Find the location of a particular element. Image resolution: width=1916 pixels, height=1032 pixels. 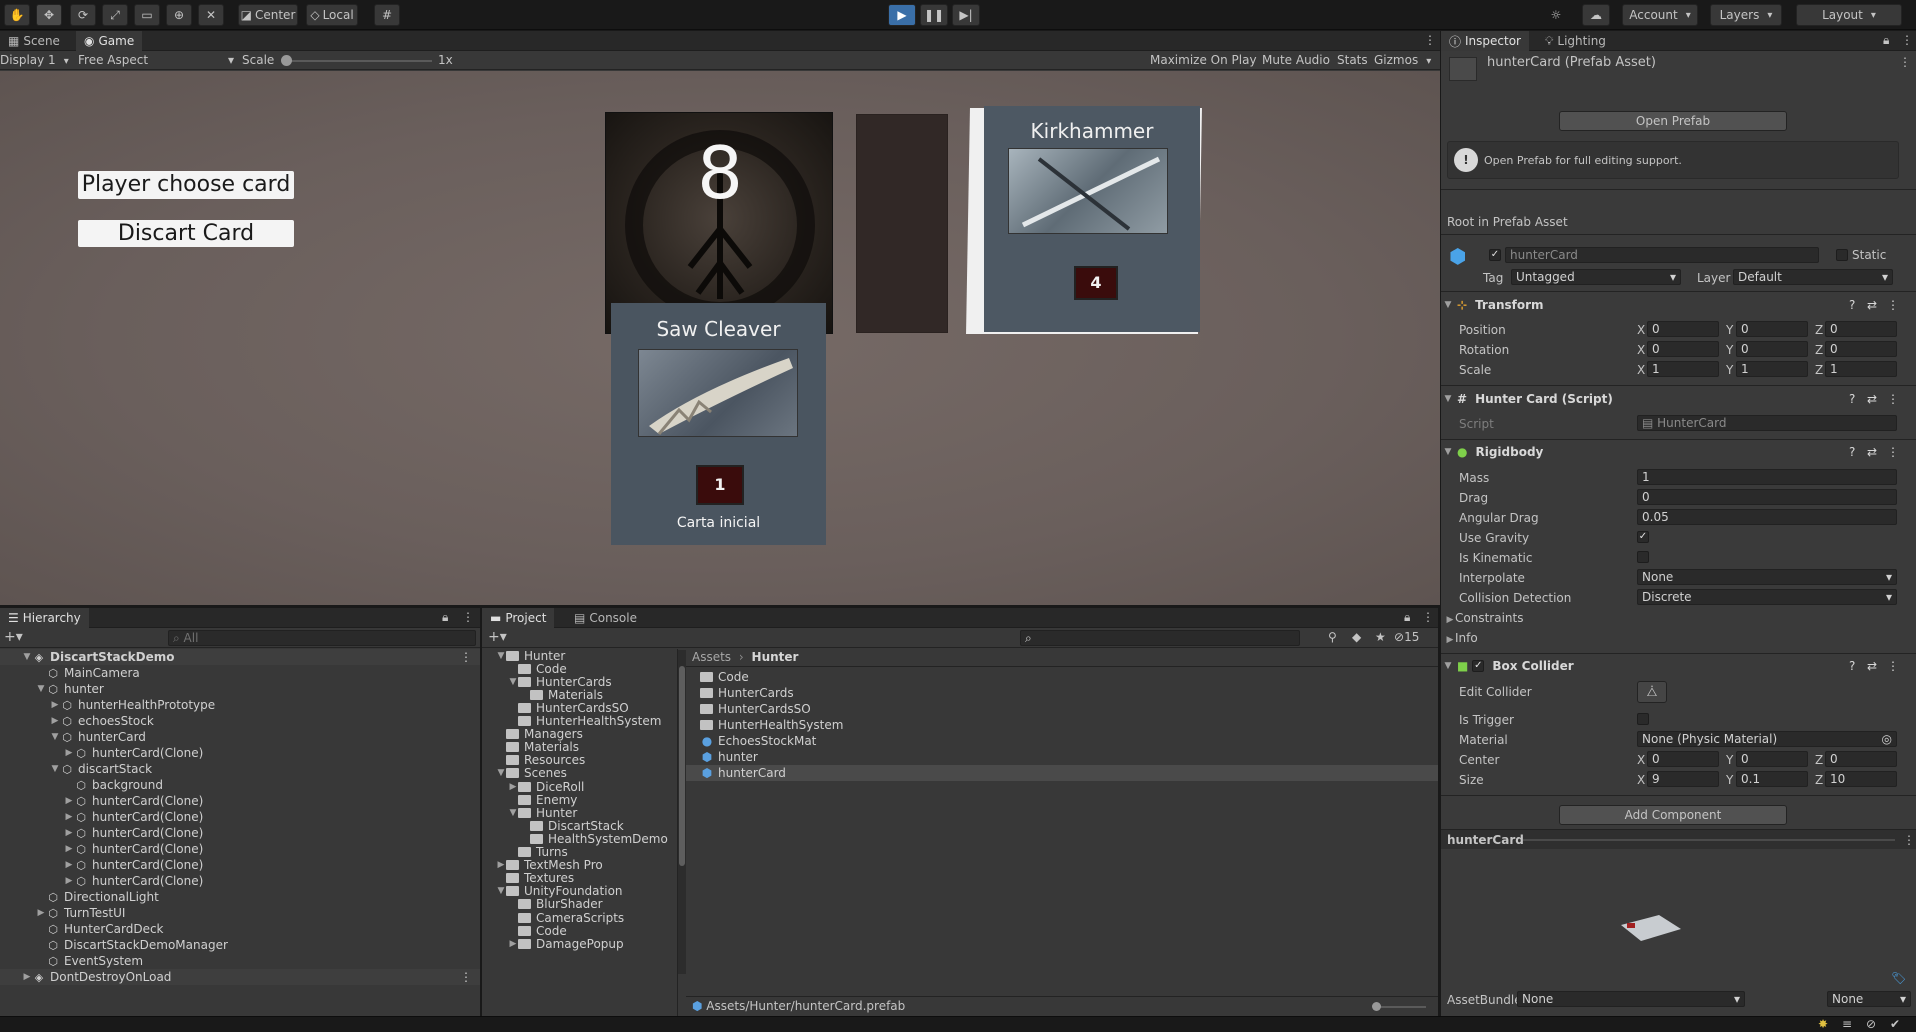

scene-menu-icon: ⋮ is located at coordinates (466, 977).